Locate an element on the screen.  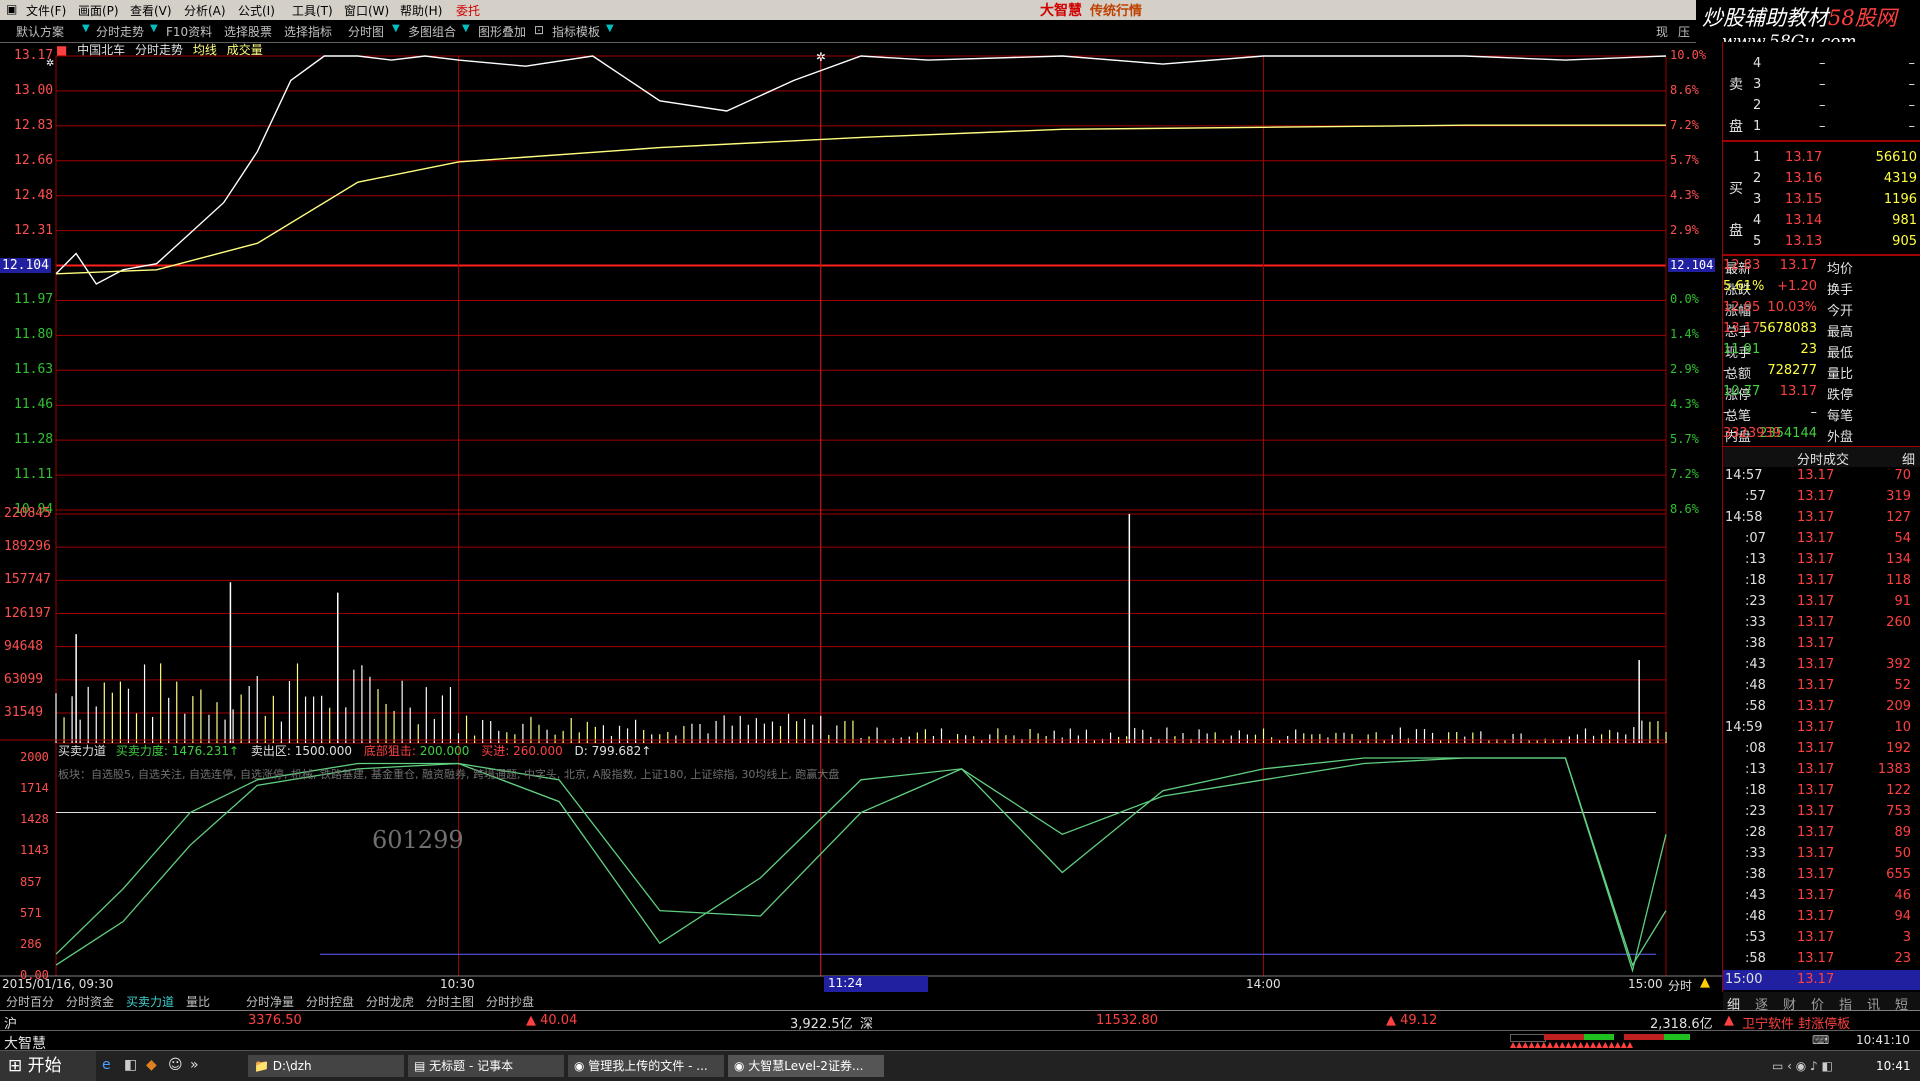
status-time: 10:41:10 is located at coordinates (1883, 1040).